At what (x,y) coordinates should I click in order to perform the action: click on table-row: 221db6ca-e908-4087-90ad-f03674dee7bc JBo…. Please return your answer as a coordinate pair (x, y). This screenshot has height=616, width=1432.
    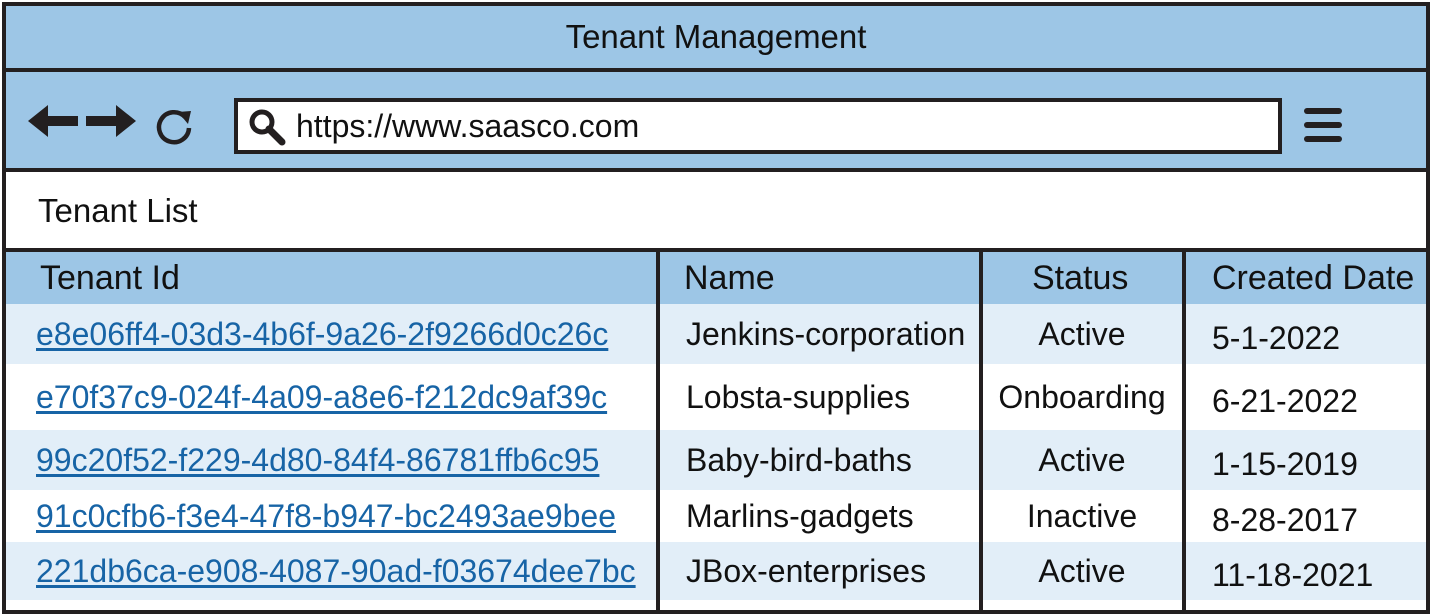
    Looking at the image, I should click on (716, 571).